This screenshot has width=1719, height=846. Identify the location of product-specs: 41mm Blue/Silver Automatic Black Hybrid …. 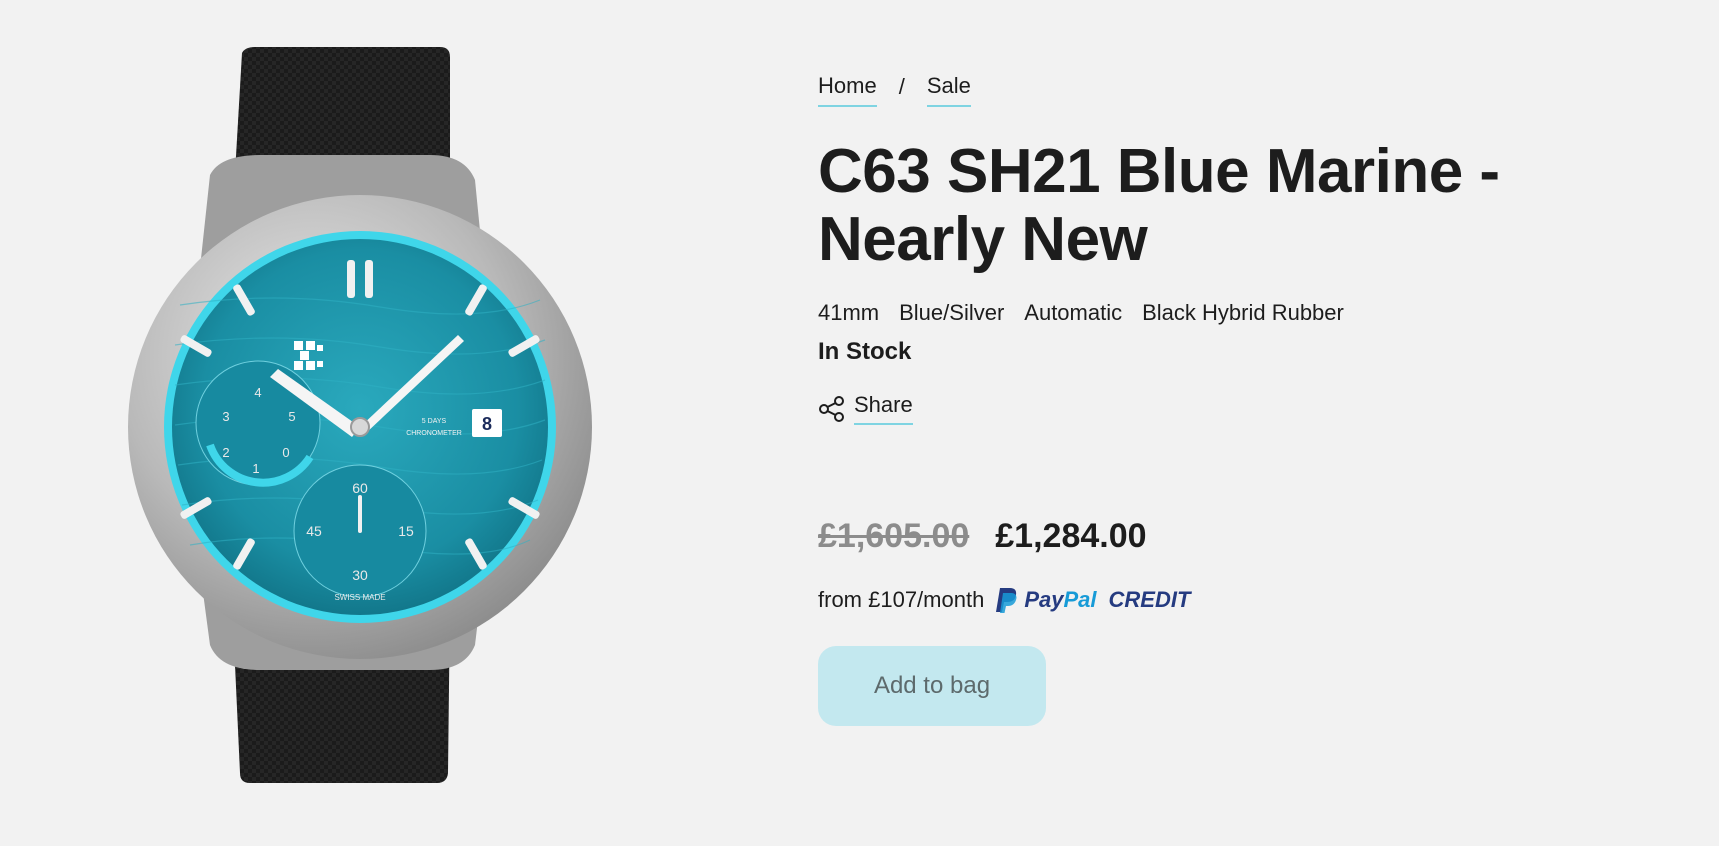
(1228, 313).